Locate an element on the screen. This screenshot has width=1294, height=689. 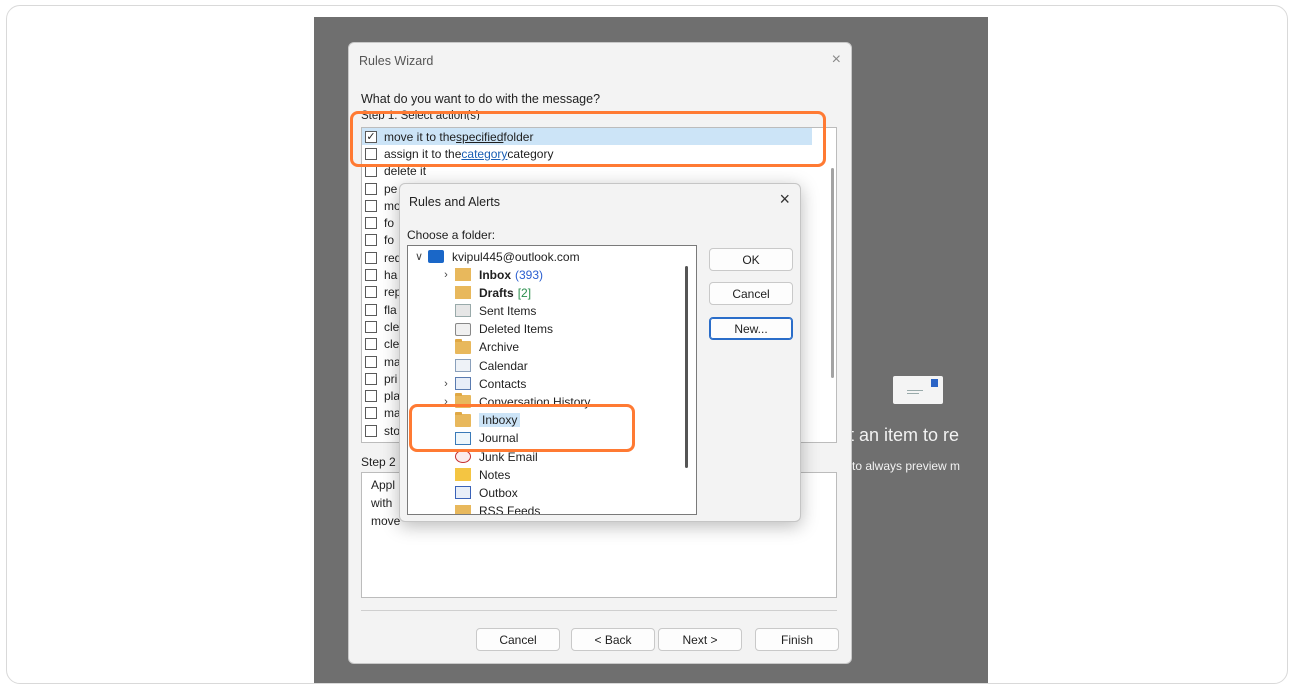
folder-node: Drafts [2] is located at coordinates (485, 292).